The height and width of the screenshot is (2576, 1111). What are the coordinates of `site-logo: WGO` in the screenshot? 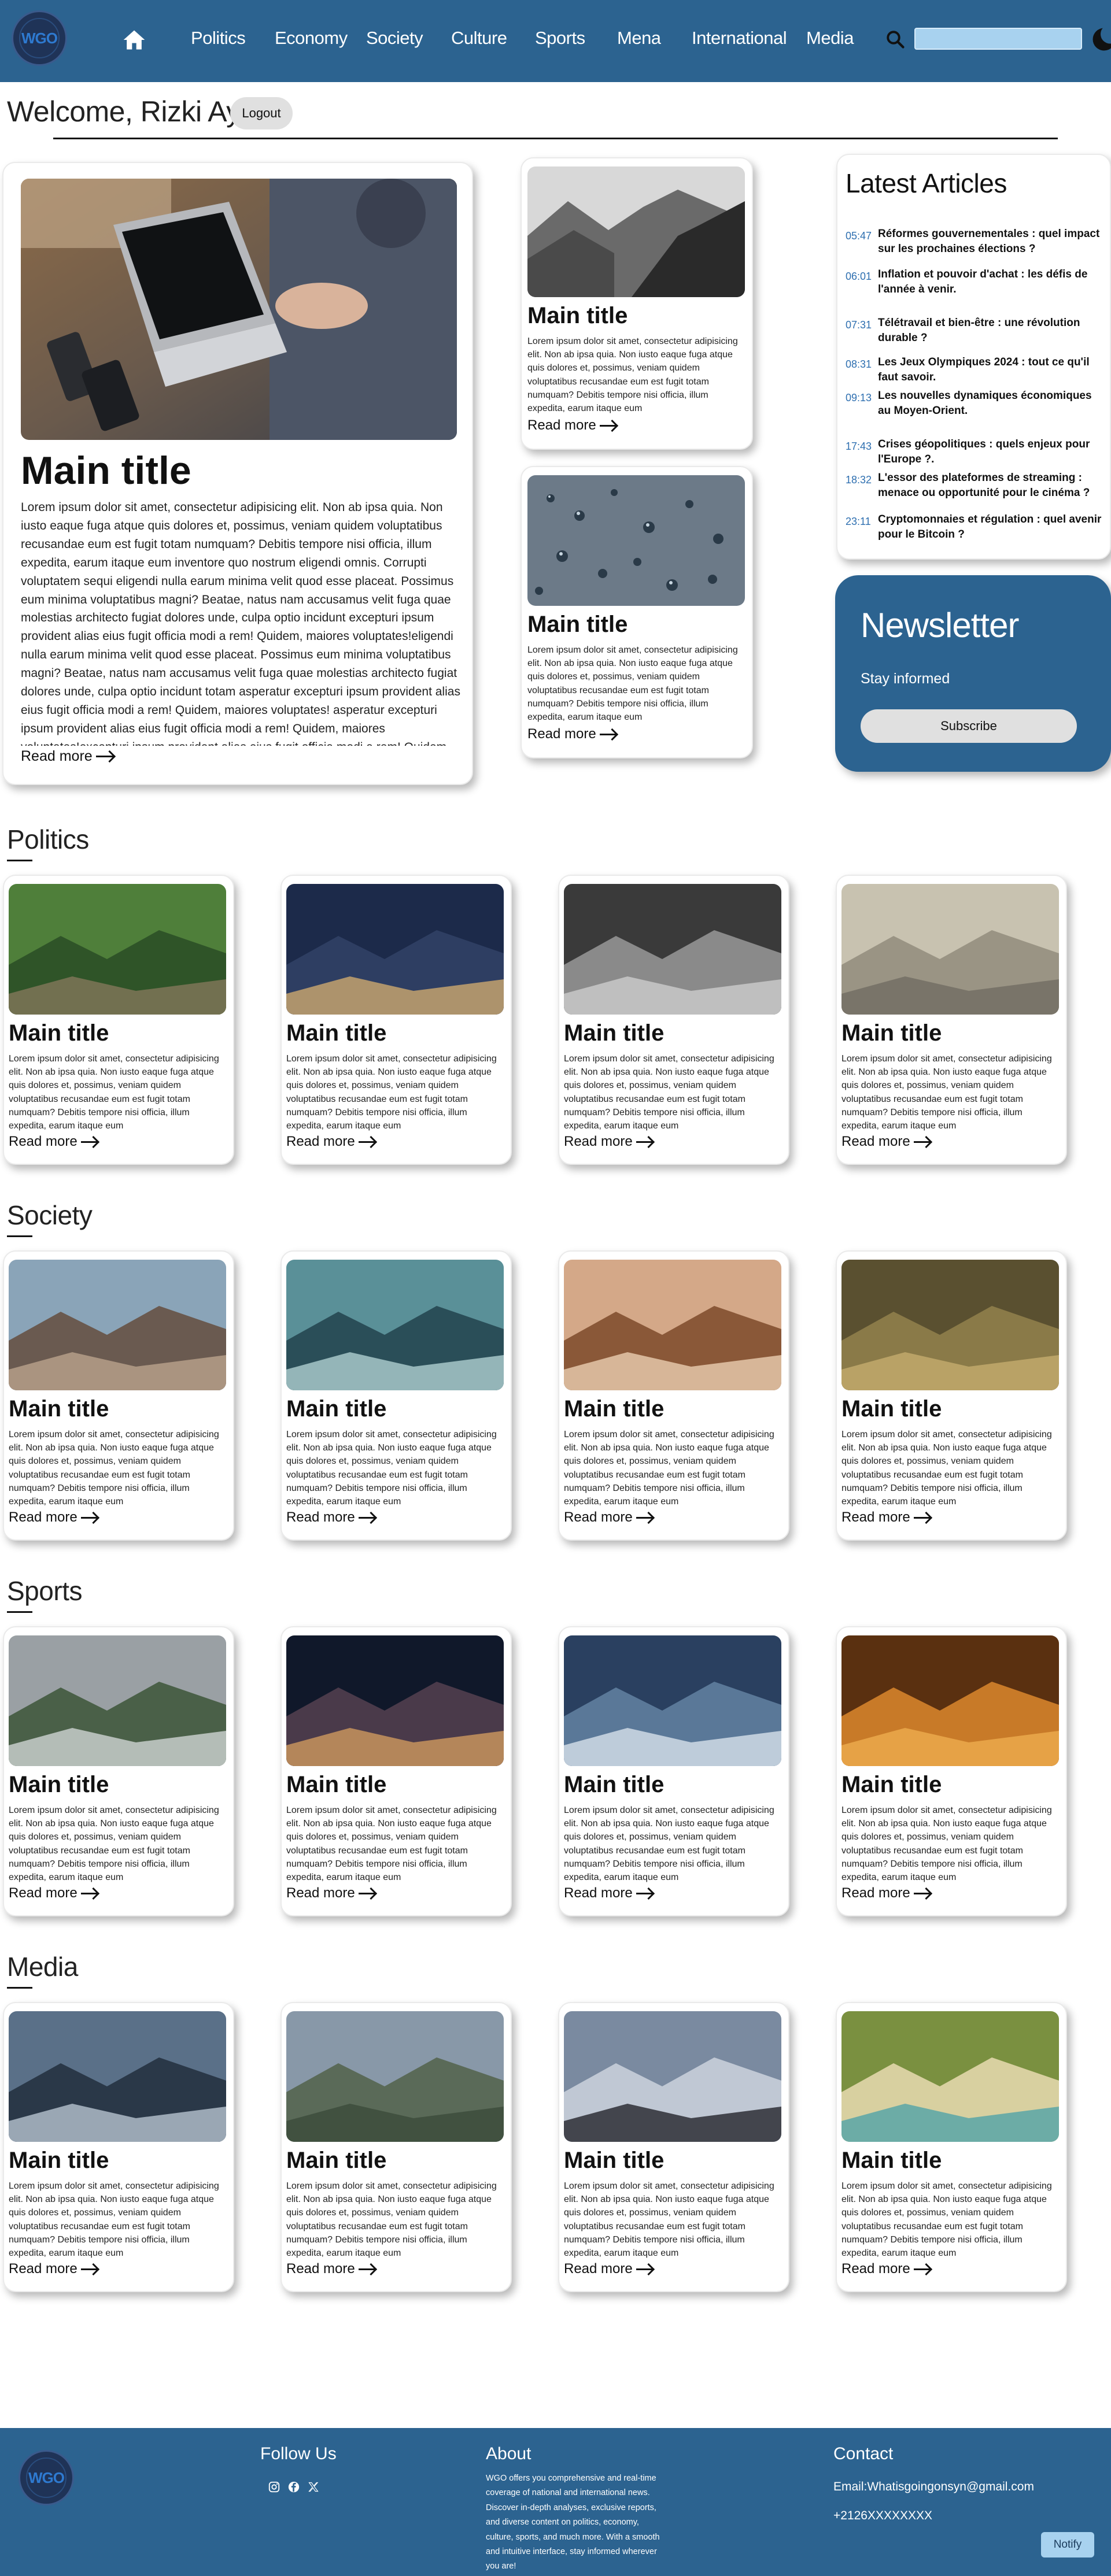 It's located at (39, 38).